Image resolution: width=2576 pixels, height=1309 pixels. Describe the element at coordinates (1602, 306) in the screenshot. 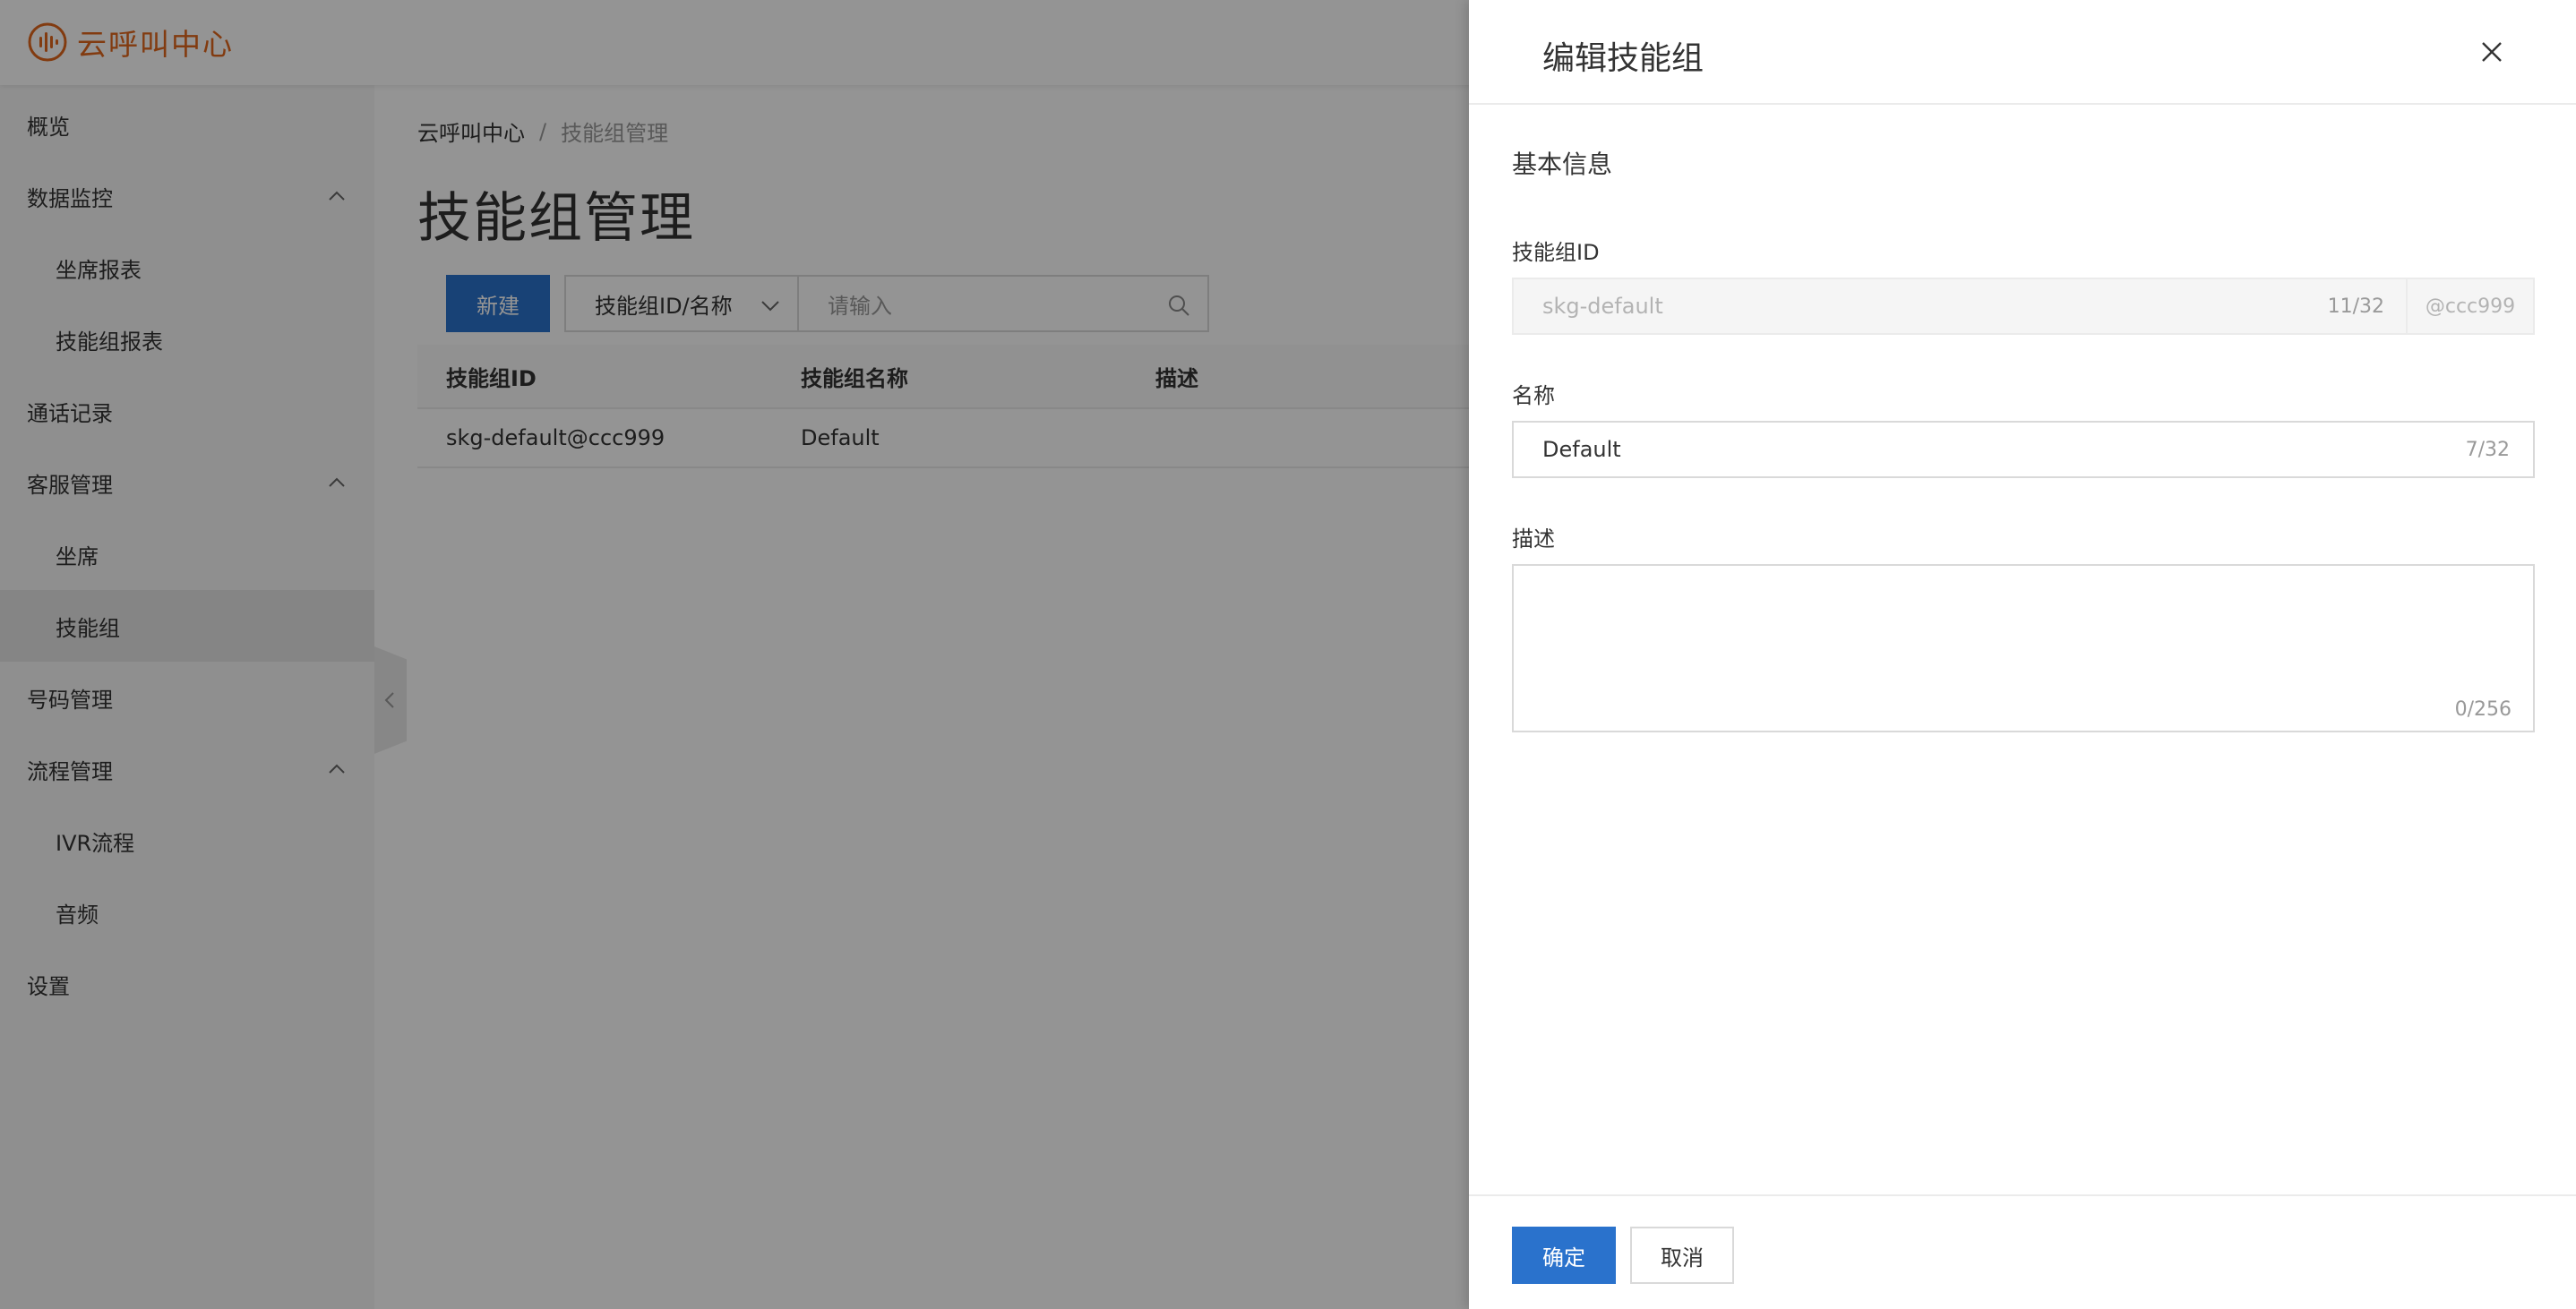

I see `skill-group-id-value: skg-default` at that location.